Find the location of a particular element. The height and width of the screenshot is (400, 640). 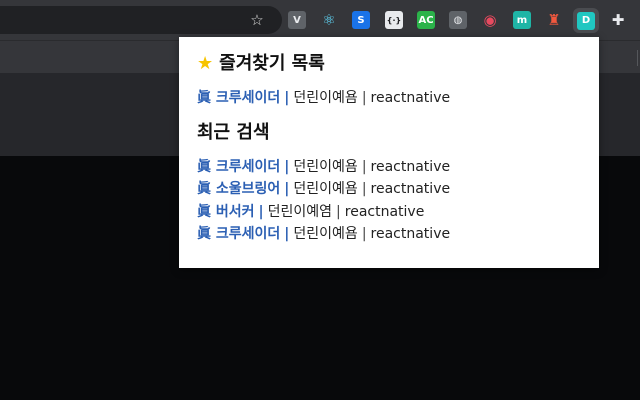

browser-toolbar: ☆ V ⚛ S {·} AC ◍ ◉ m ♜ D ✚ is located at coordinates (320, 20).